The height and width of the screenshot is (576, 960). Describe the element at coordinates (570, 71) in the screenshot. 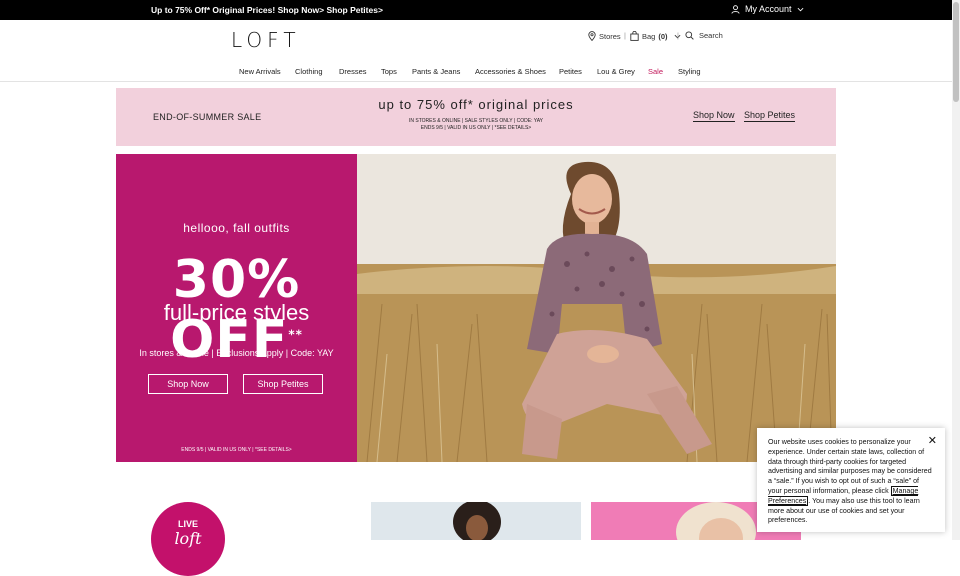

I see `nav-petites: Petites` at that location.